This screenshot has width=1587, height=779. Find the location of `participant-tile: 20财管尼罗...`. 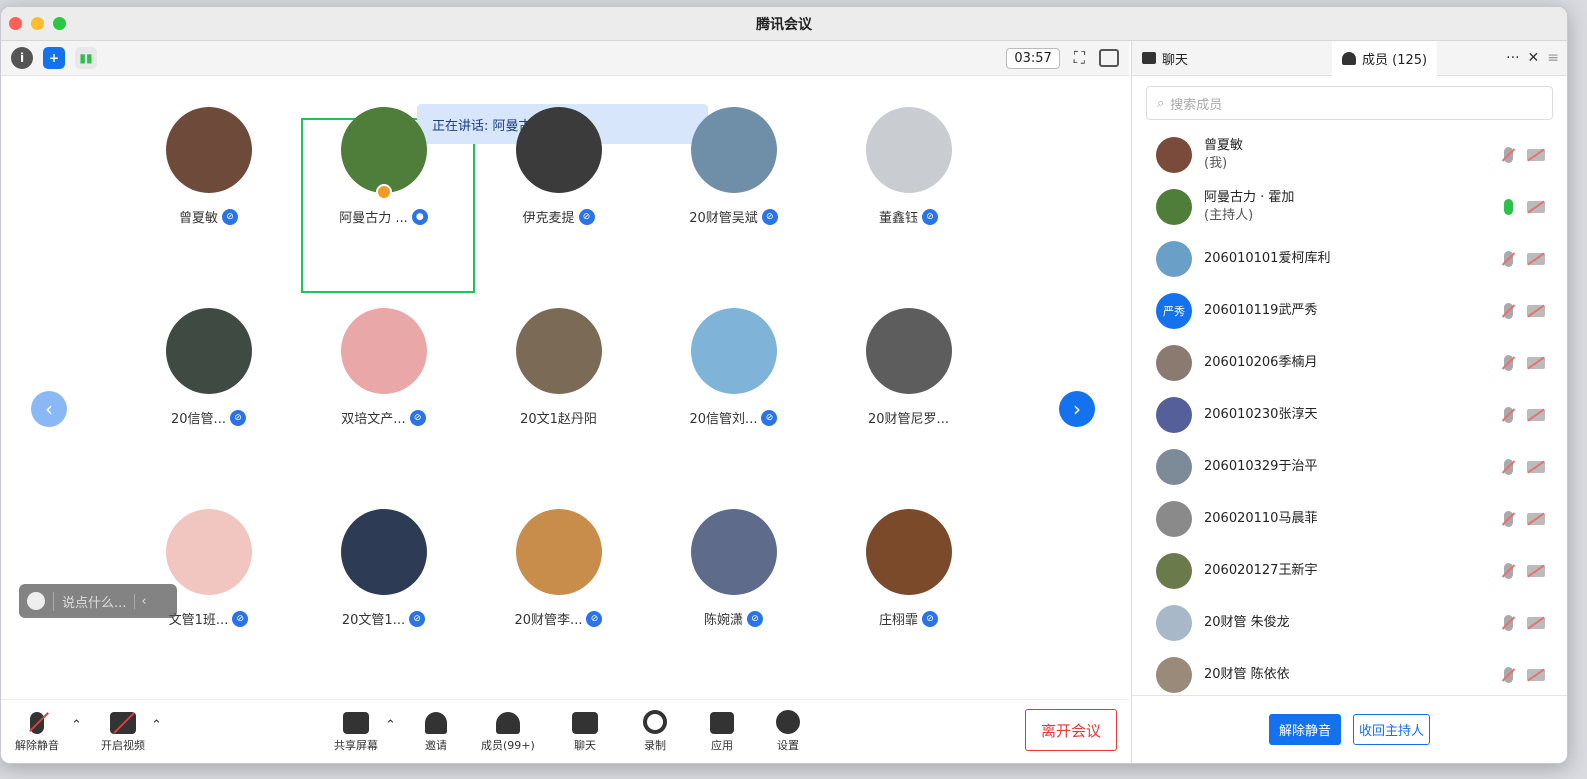

participant-tile: 20财管尼罗... is located at coordinates (908, 363).